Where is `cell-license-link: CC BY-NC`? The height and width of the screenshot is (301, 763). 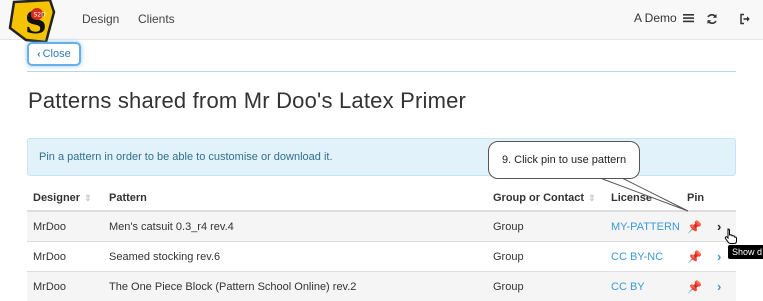
cell-license-link: CC BY-NC is located at coordinates (643, 257).